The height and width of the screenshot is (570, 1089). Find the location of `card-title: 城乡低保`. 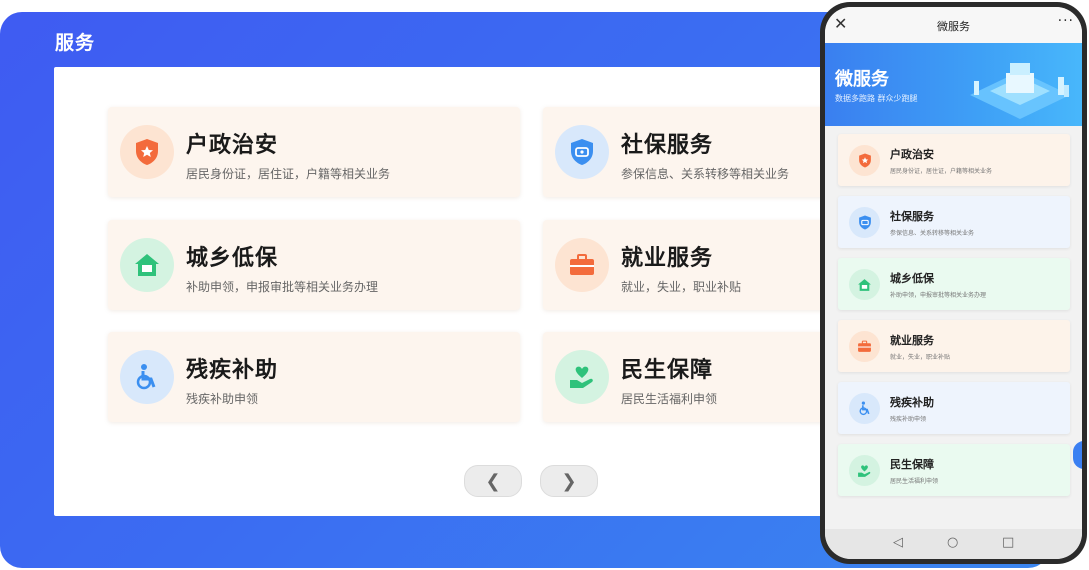

card-title: 城乡低保 is located at coordinates (232, 258).